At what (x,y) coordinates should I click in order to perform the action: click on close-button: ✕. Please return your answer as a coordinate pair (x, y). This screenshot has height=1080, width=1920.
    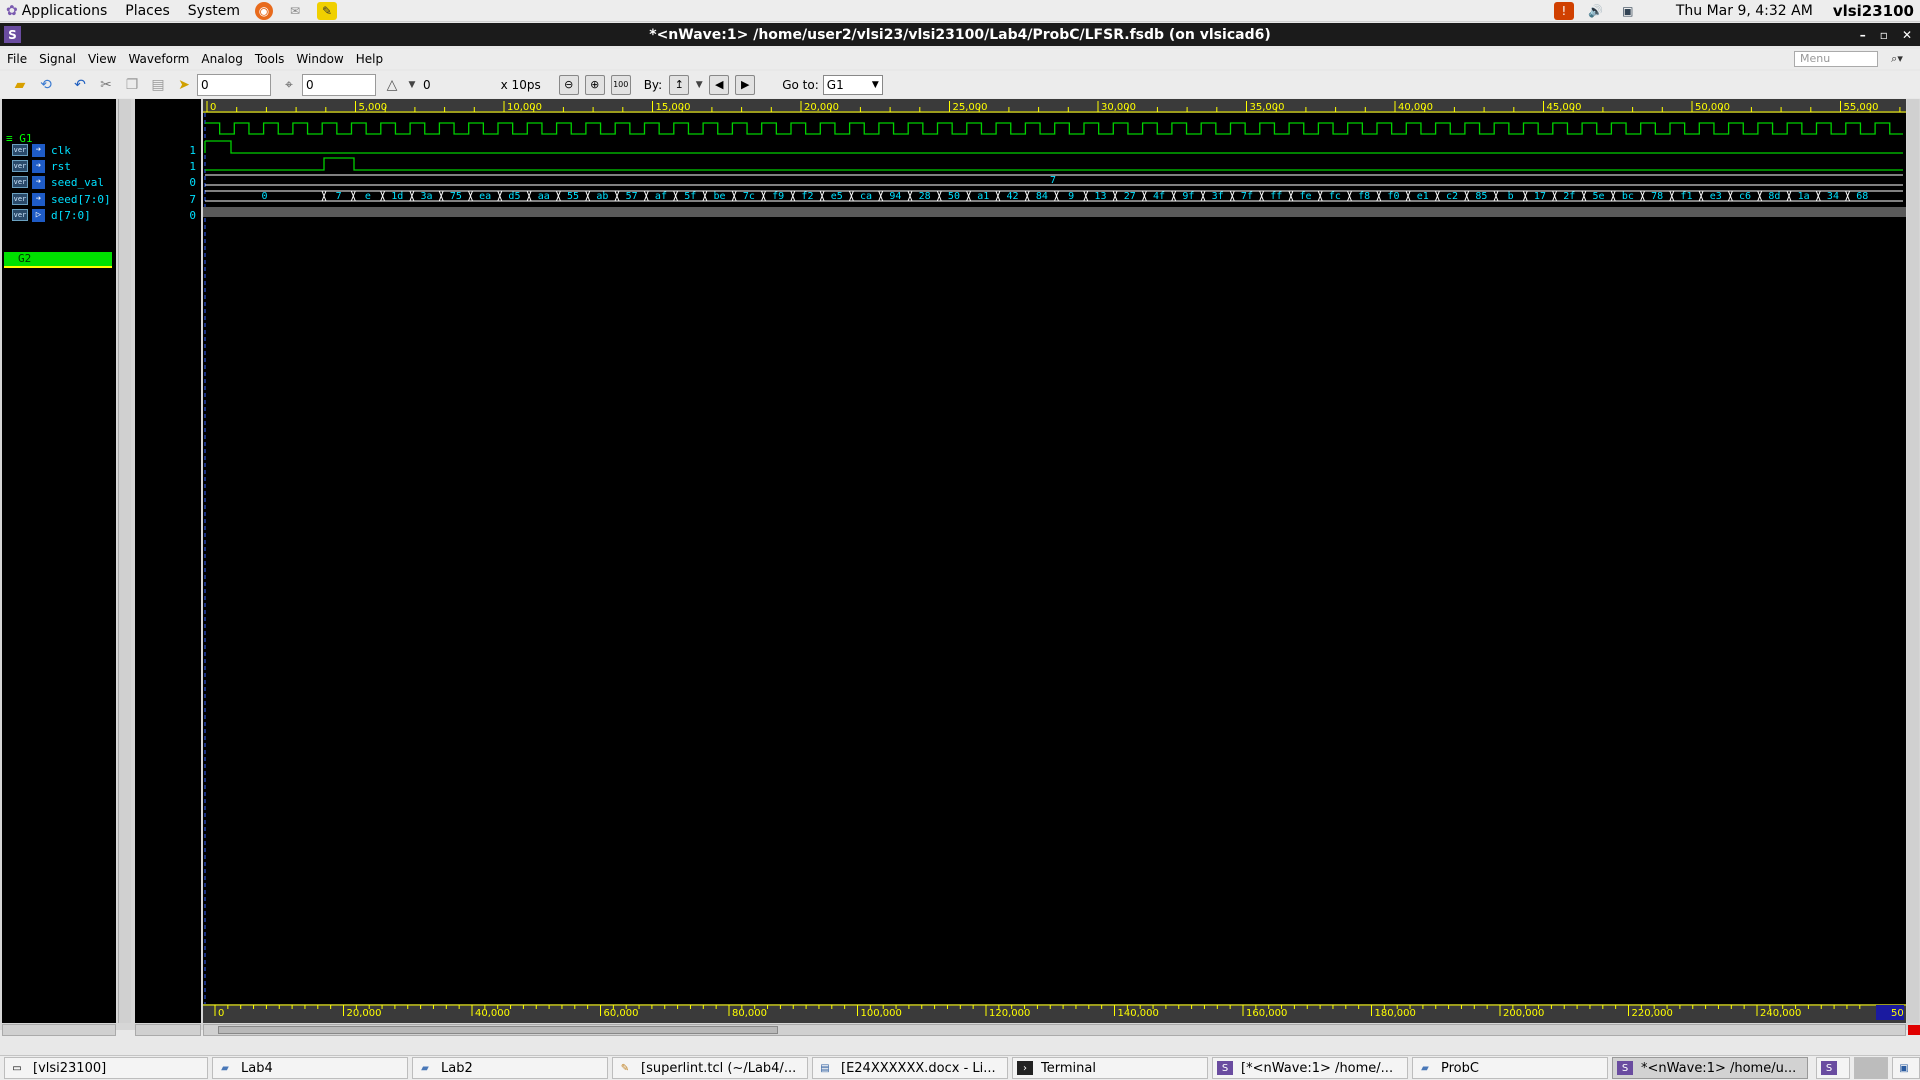
    Looking at the image, I should click on (1907, 35).